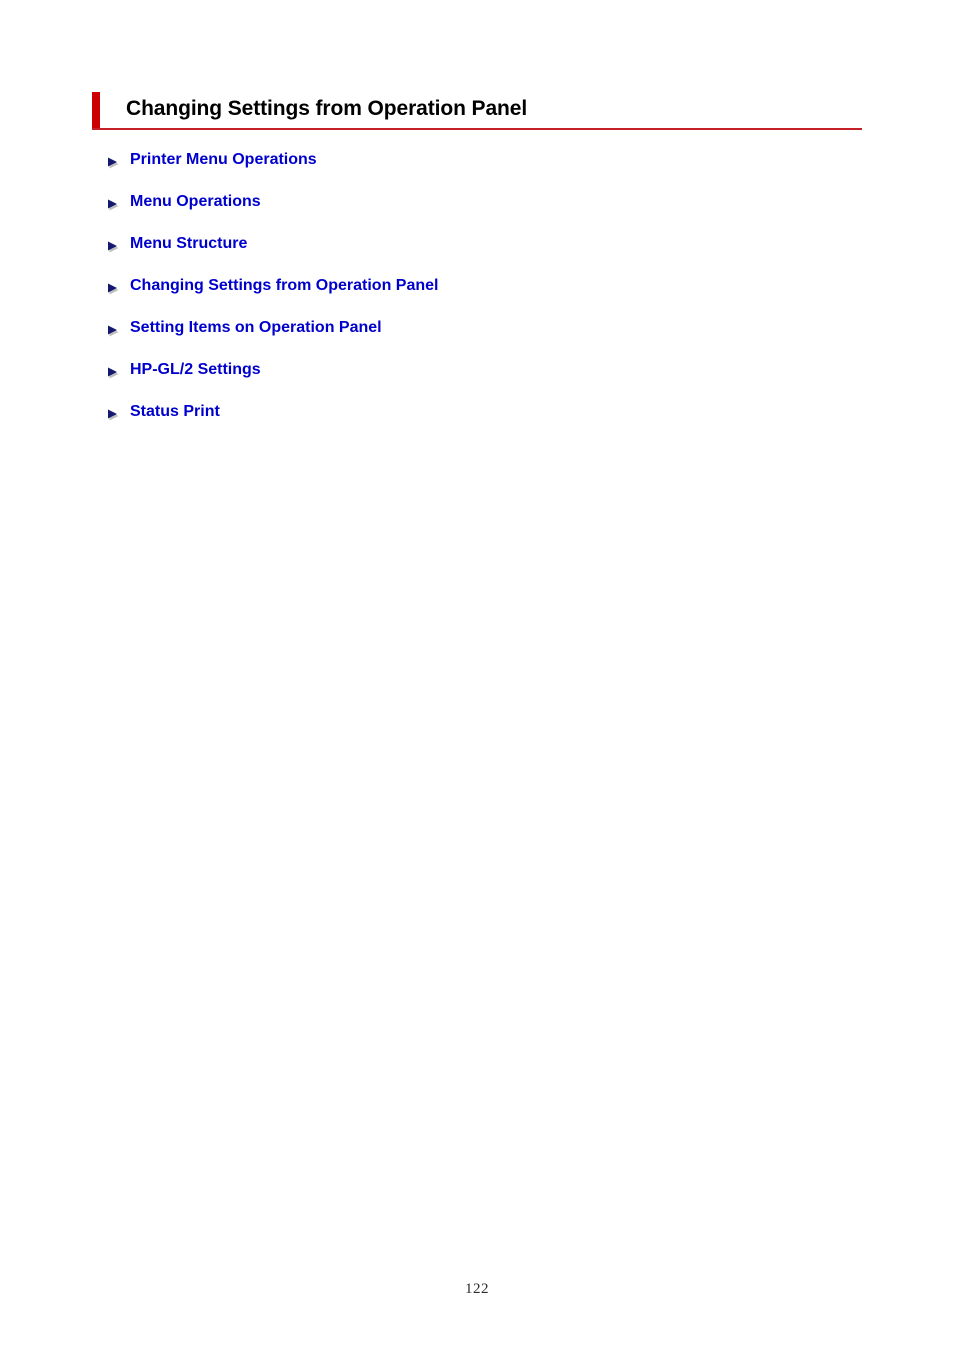 The width and height of the screenshot is (954, 1350). What do you see at coordinates (494, 381) in the screenshot?
I see `list-item: HP-GL/2 Settings` at bounding box center [494, 381].